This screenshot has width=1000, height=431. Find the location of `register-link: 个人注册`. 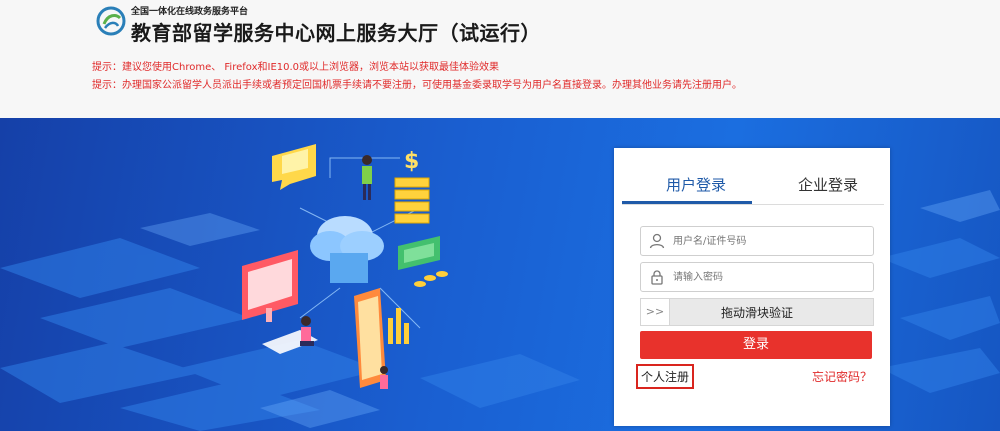

register-link: 个人注册 is located at coordinates (665, 376).